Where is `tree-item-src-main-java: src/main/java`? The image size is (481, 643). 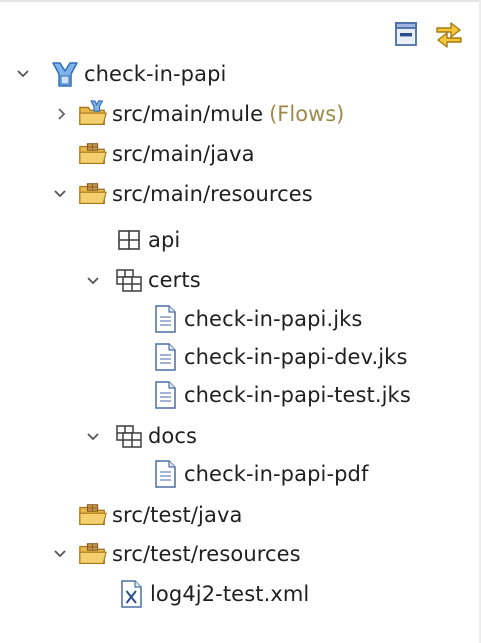 tree-item-src-main-java: src/main/java is located at coordinates (166, 154).